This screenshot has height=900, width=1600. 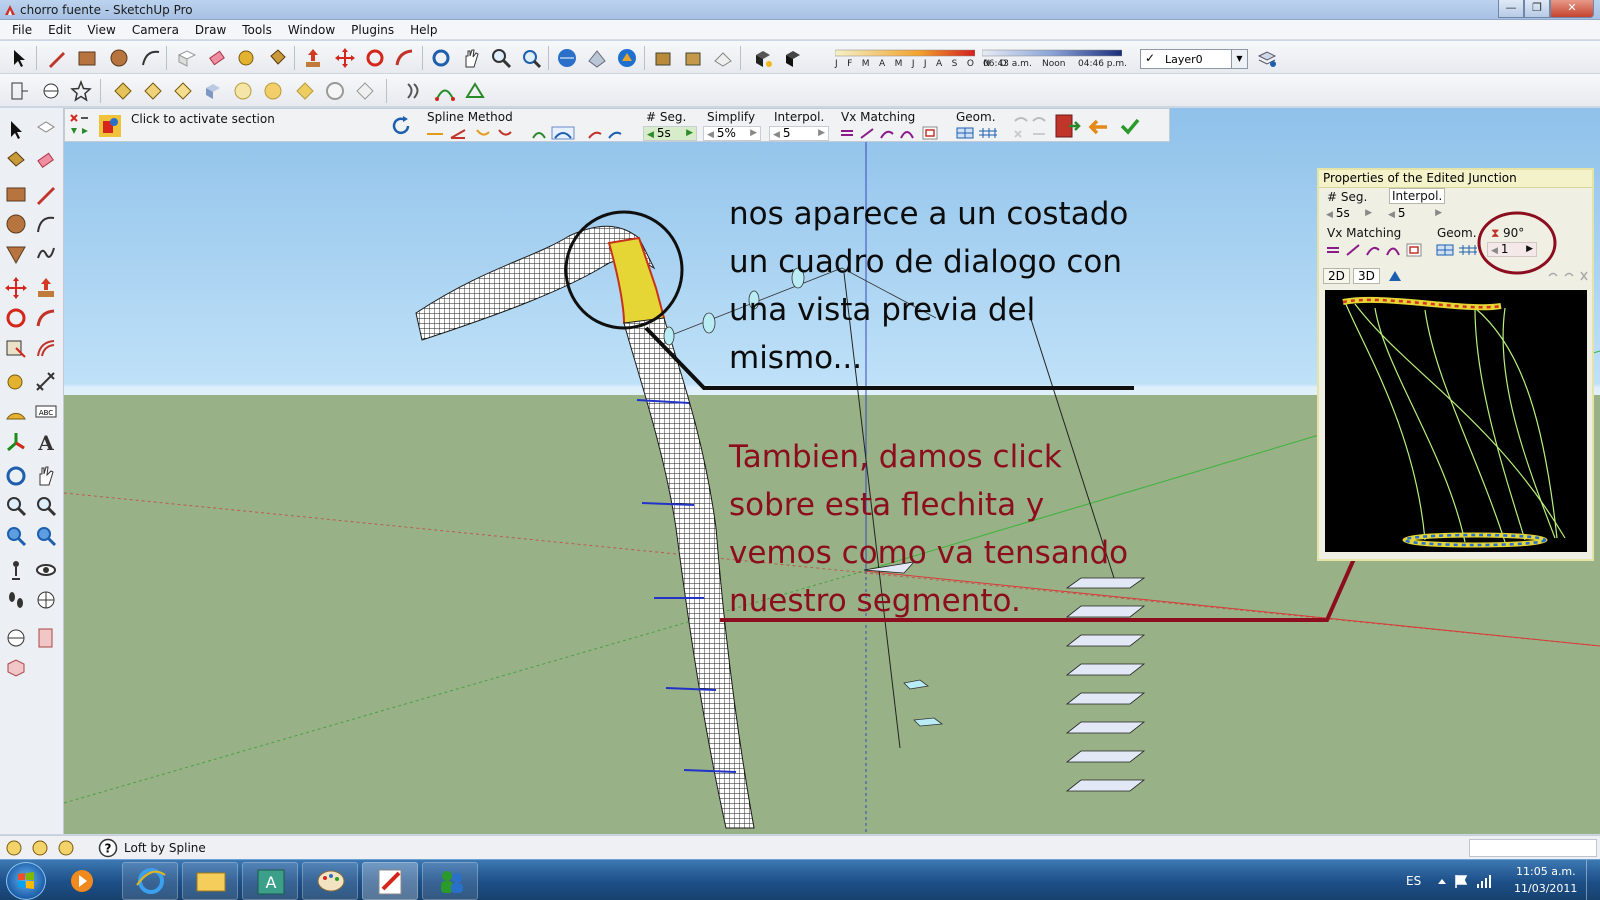 I want to click on loft-status-icons, so click(x=82, y=126).